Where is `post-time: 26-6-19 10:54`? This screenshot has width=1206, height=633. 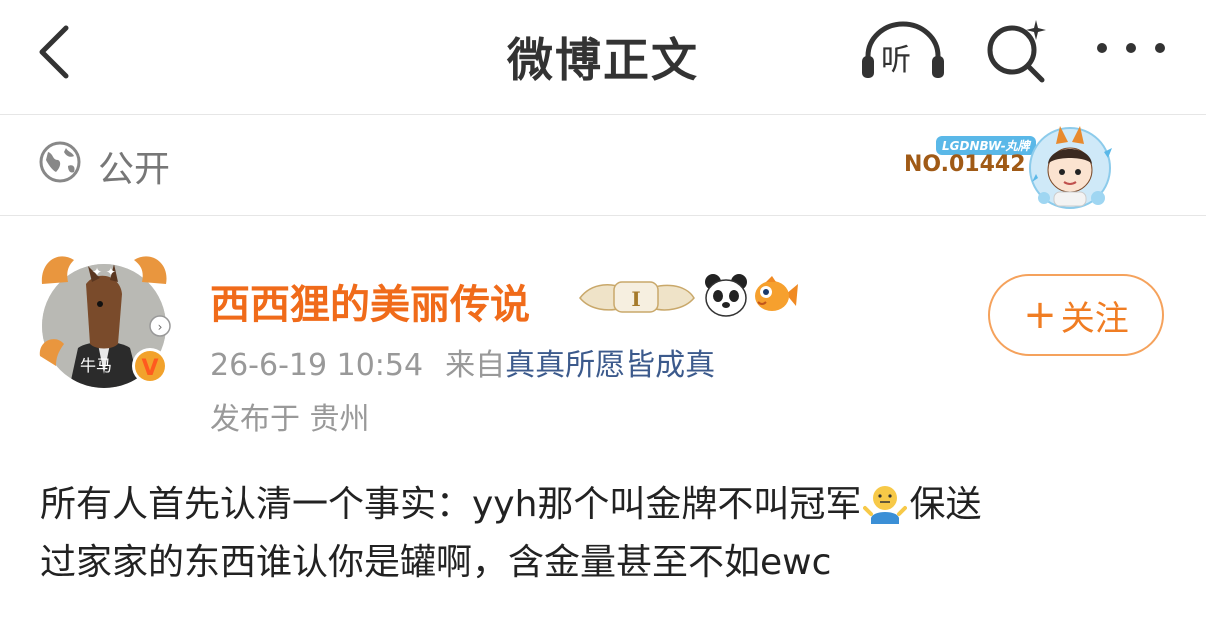 post-time: 26-6-19 10:54 is located at coordinates (317, 365).